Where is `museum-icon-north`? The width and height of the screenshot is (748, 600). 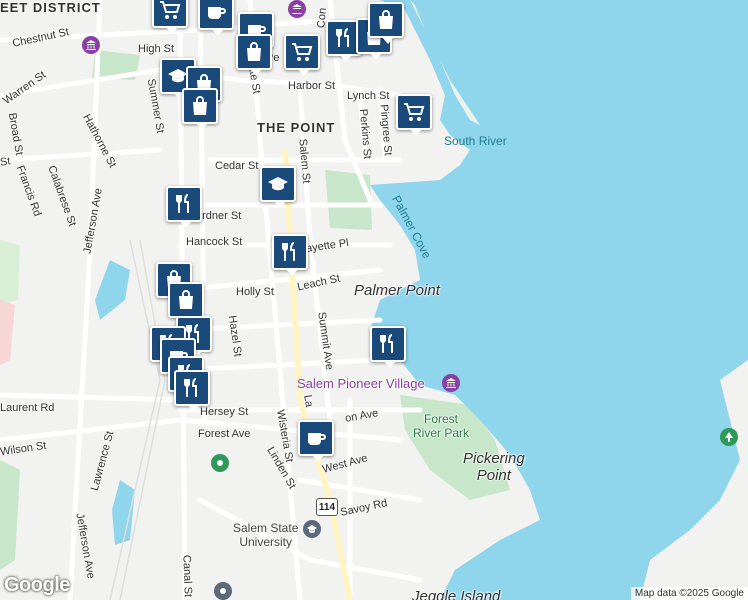 museum-icon-north is located at coordinates (91, 45).